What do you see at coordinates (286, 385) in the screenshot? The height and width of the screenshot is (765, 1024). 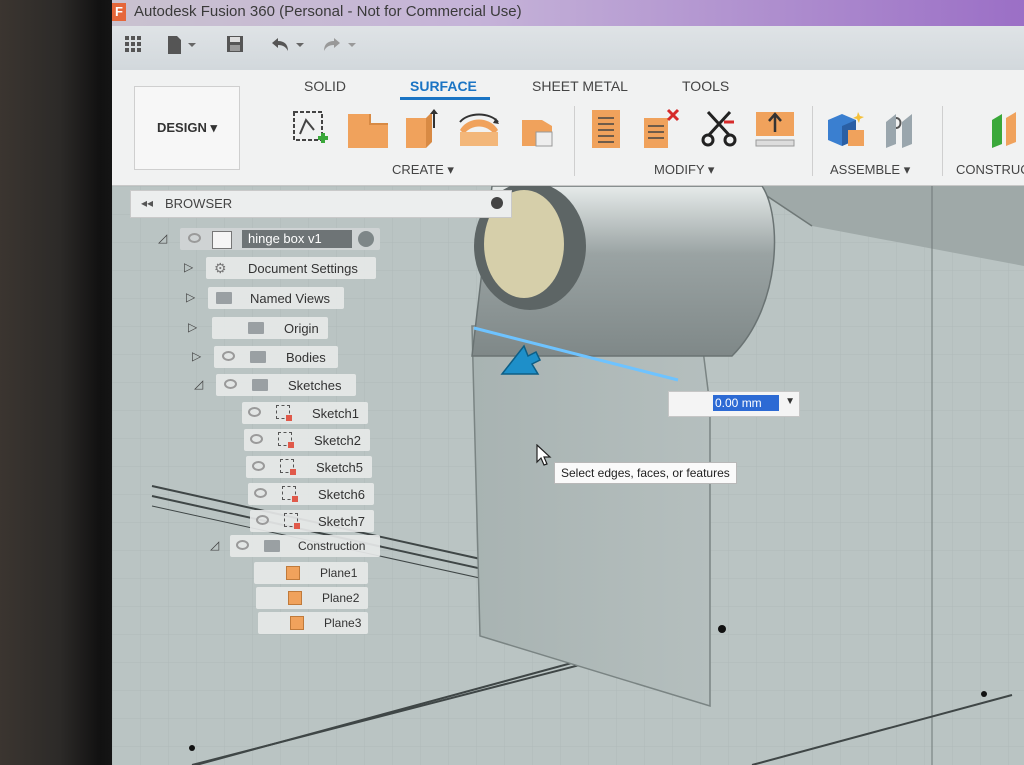 I see `browser-sketches: Sketches` at bounding box center [286, 385].